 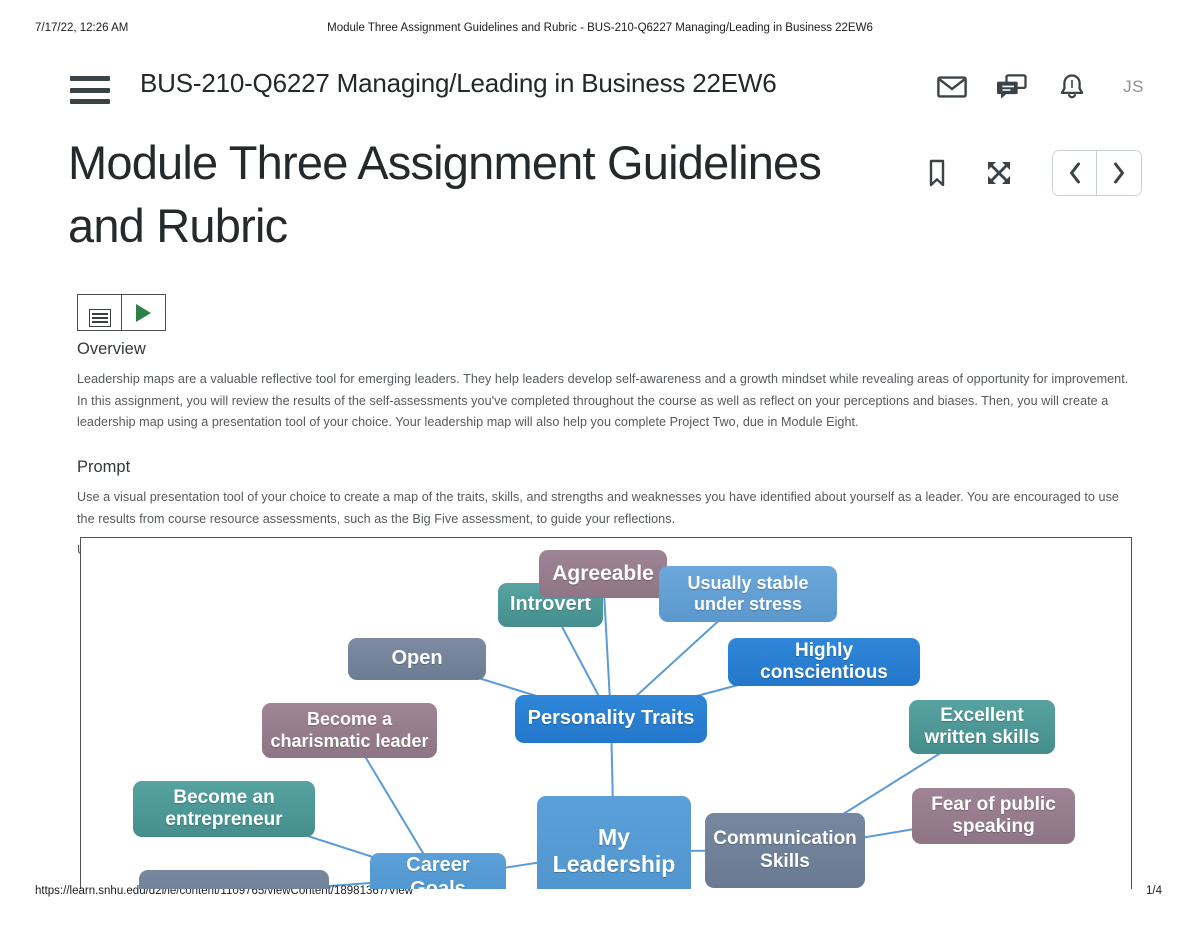 What do you see at coordinates (1133, 87) in the screenshot?
I see `avatar: JS` at bounding box center [1133, 87].